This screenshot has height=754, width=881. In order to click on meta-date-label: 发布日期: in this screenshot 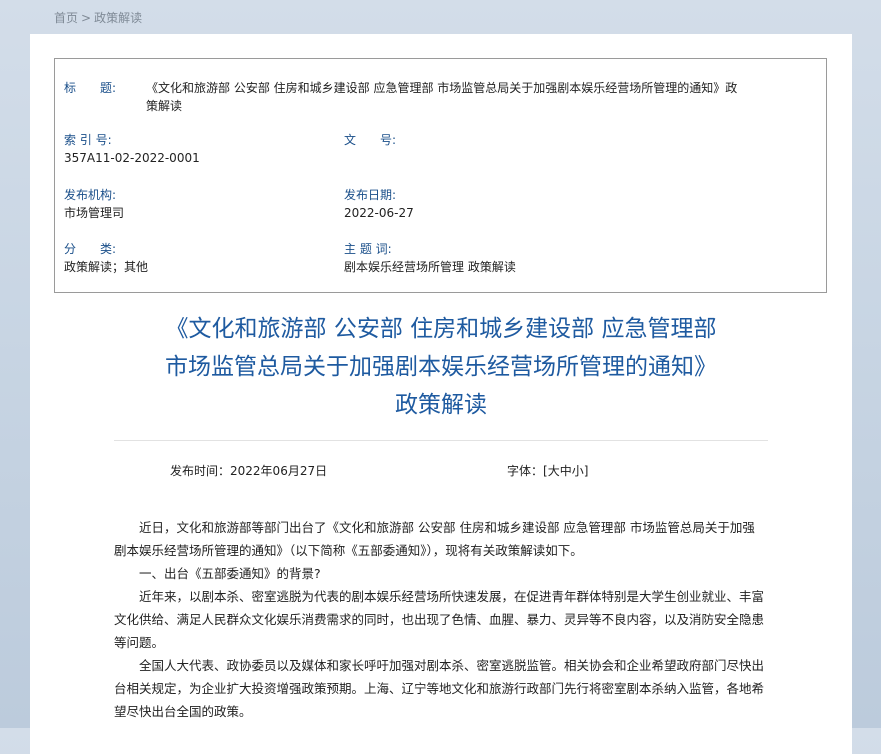, I will do `click(370, 195)`.